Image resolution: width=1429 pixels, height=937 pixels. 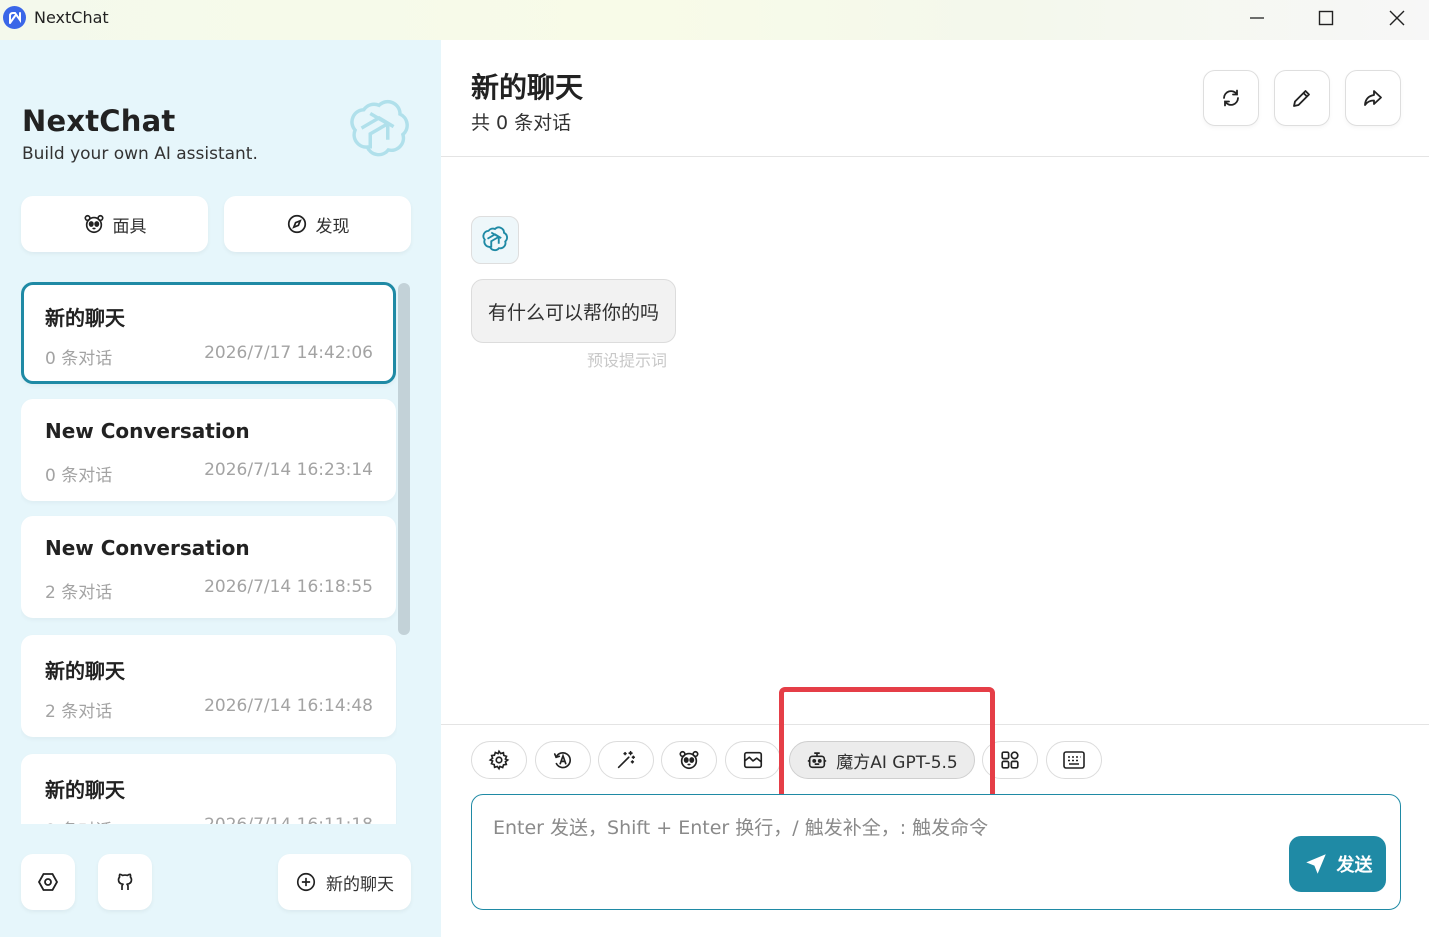 What do you see at coordinates (129, 226) in the screenshot?
I see `mask-button-label: 面具` at bounding box center [129, 226].